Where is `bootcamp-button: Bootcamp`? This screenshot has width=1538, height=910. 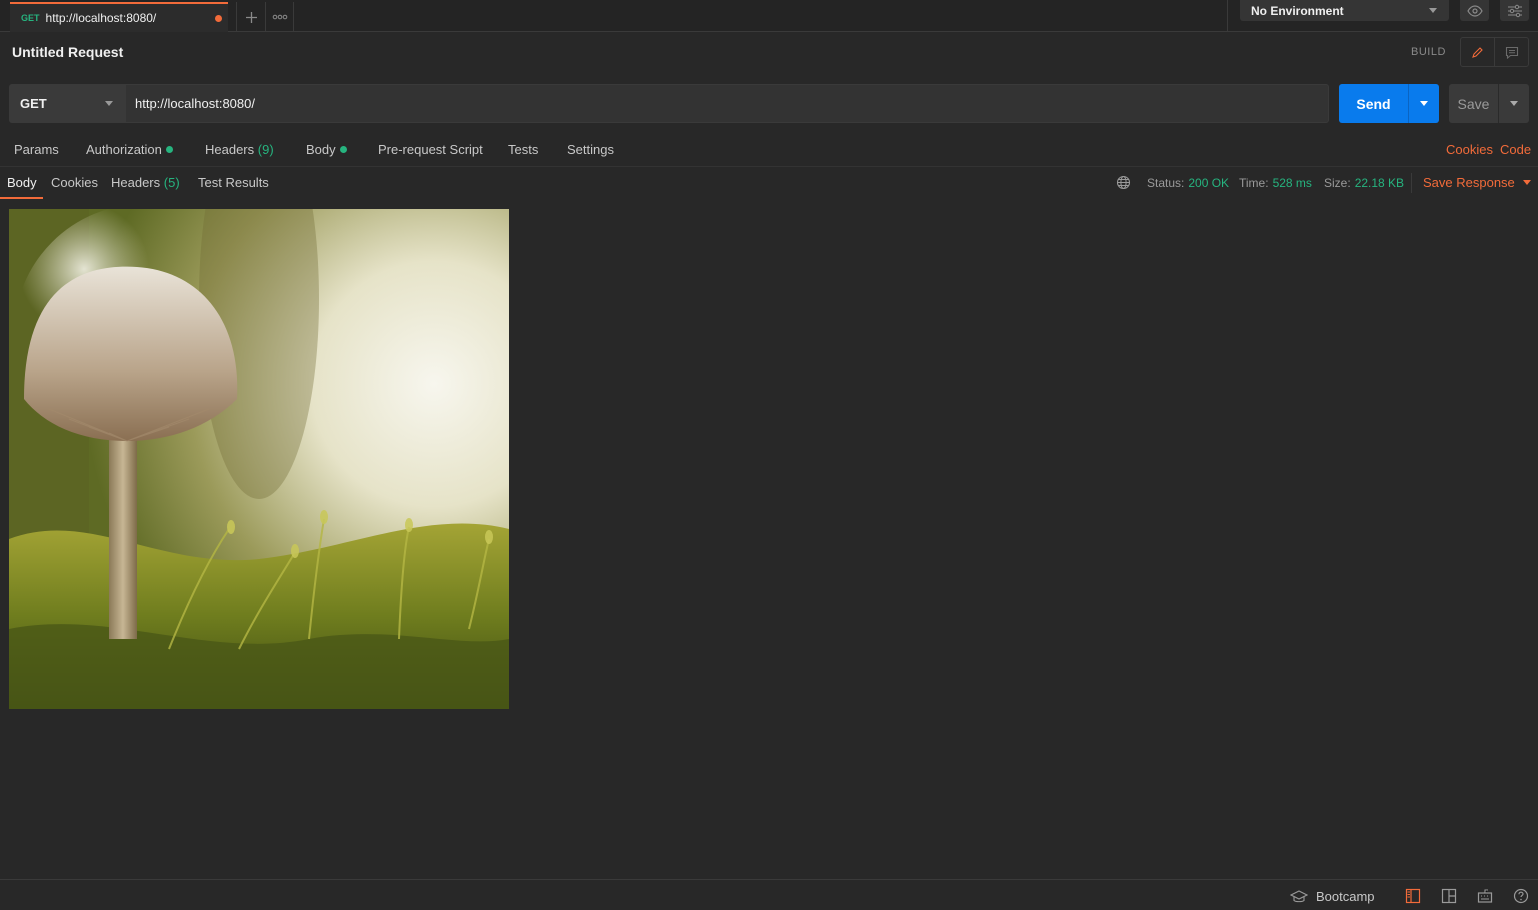
bootcamp-button: Bootcamp is located at coordinates (1332, 896).